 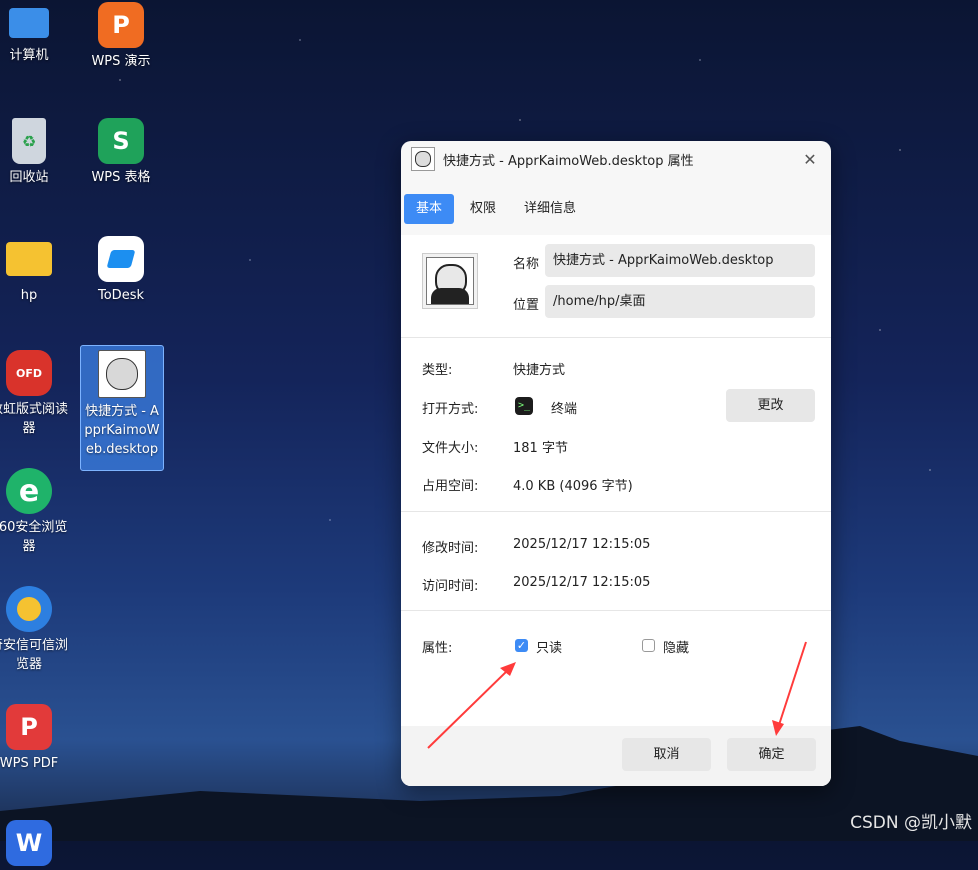 I want to click on desktop-icon-wps-spreadsheet: S WPS 表格, so click(x=121, y=152).